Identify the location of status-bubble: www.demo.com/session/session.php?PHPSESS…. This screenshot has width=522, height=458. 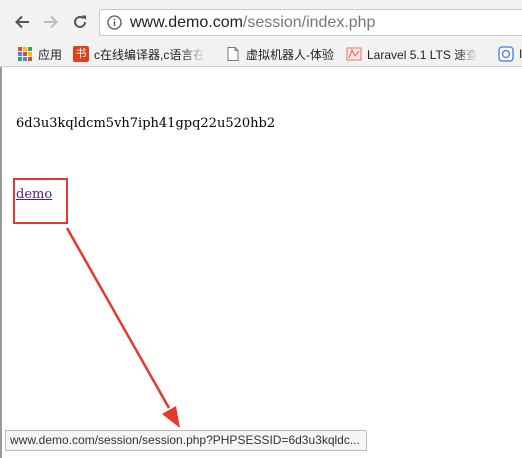
(186, 440).